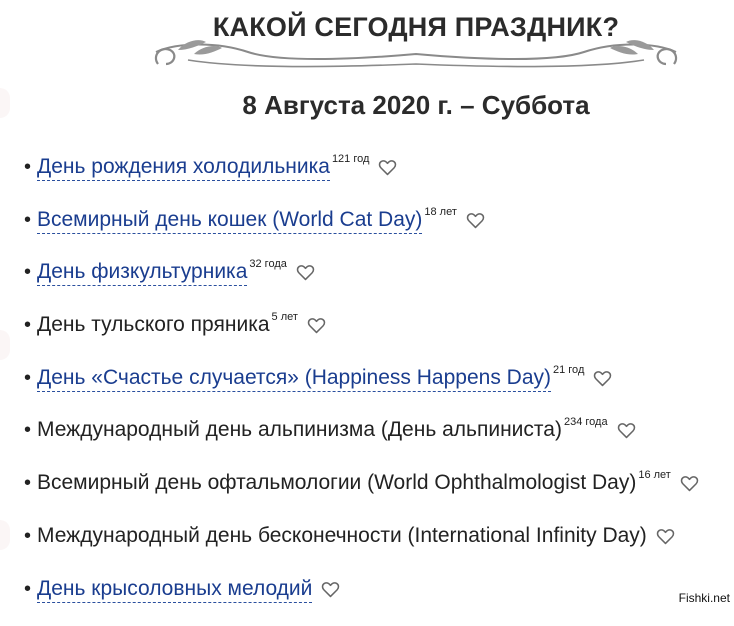 The height and width of the screenshot is (626, 734). What do you see at coordinates (285, 317) in the screenshot?
I see `holiday-age: 5 лет` at bounding box center [285, 317].